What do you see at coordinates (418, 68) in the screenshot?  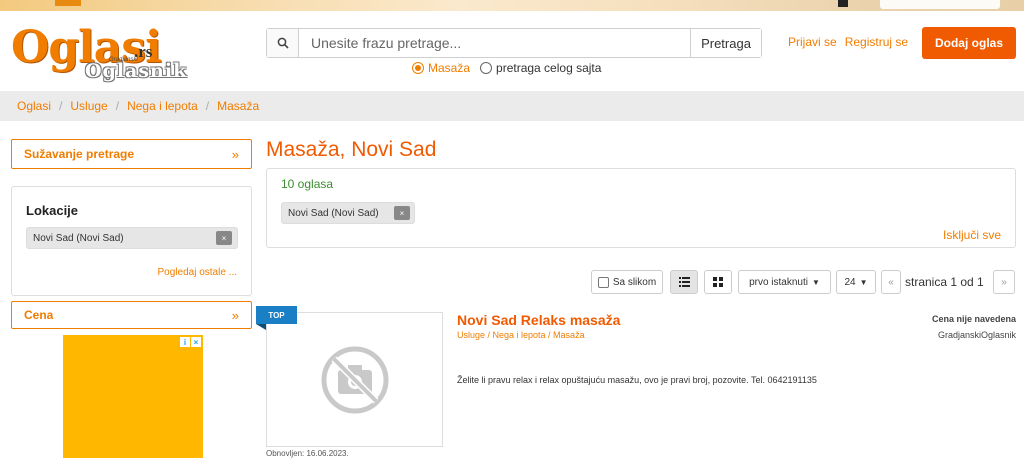 I see `radio-selected-icon` at bounding box center [418, 68].